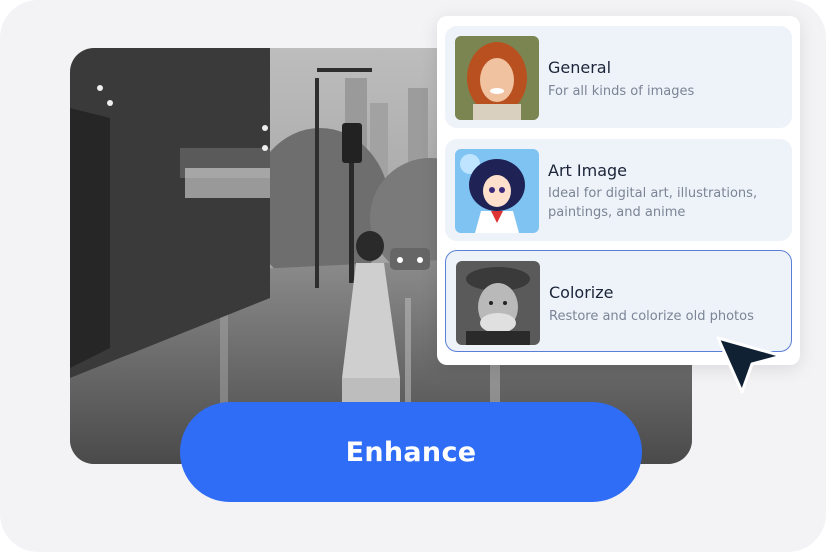 This screenshot has height=552, width=826. What do you see at coordinates (581, 292) in the screenshot?
I see `mode-title: Colorize` at bounding box center [581, 292].